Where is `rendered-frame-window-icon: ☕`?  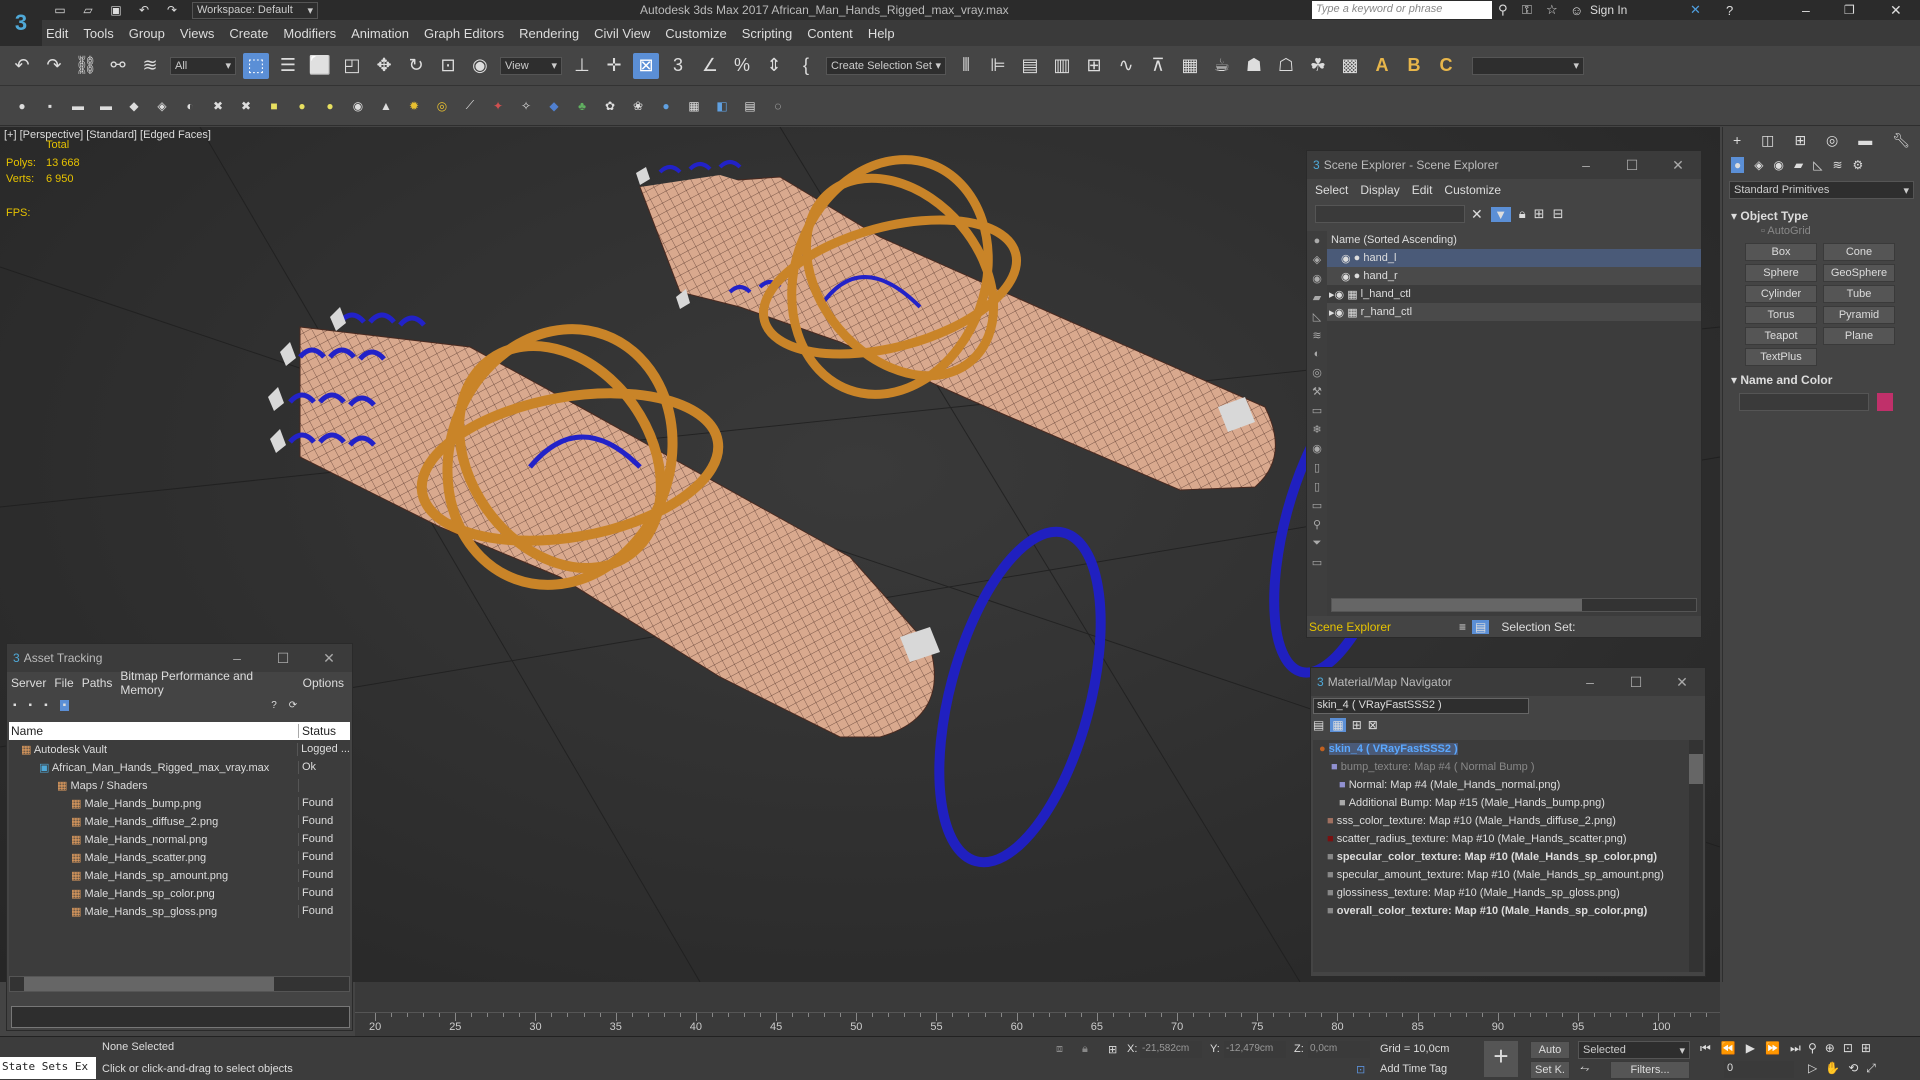
rendered-frame-window-icon: ☕ is located at coordinates (1222, 66).